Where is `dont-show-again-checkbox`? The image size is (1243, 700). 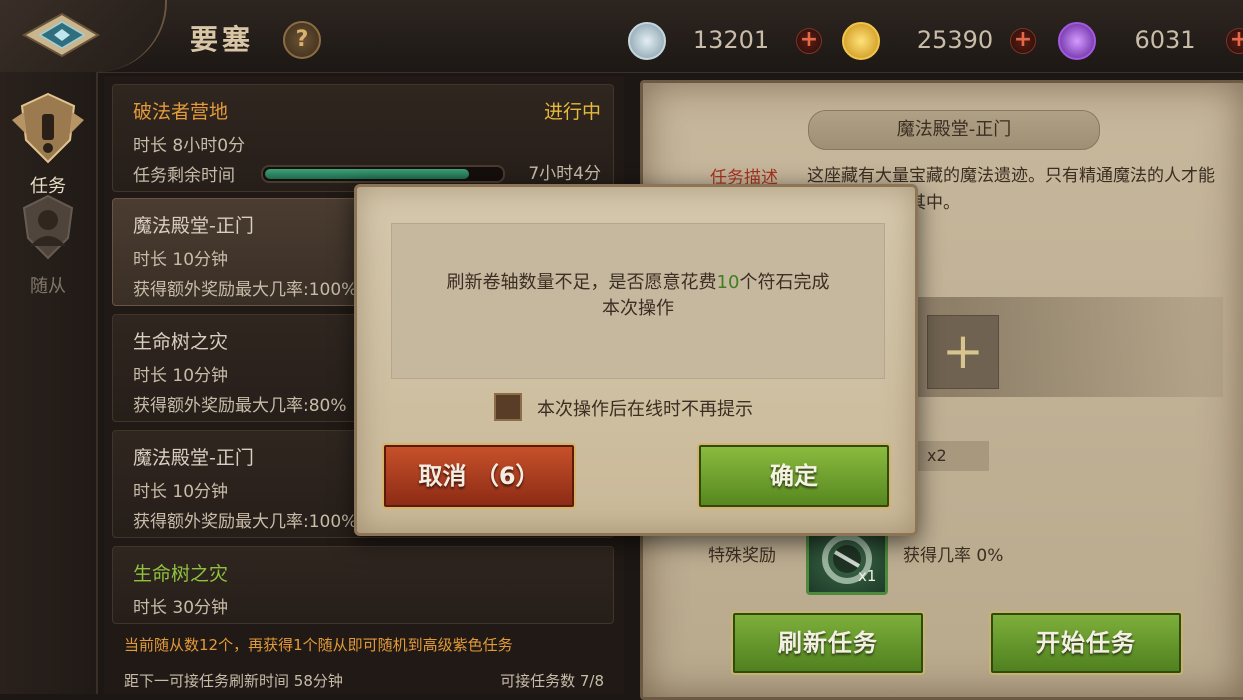
dont-show-again-checkbox is located at coordinates (508, 407).